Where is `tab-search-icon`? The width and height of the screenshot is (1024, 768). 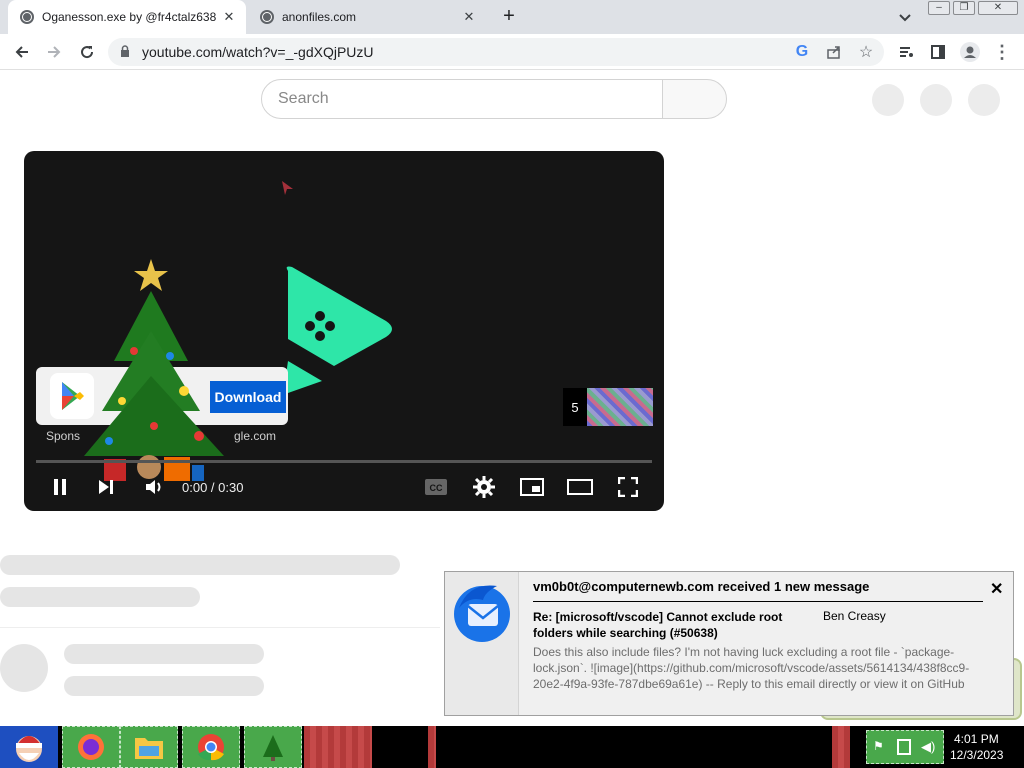
tab-search-icon is located at coordinates (905, 17).